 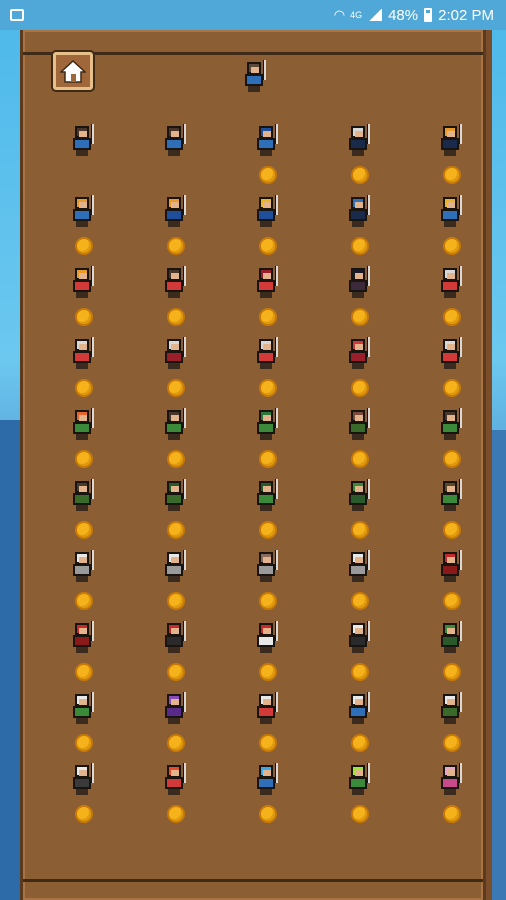 I want to click on home-button, so click(x=73, y=71).